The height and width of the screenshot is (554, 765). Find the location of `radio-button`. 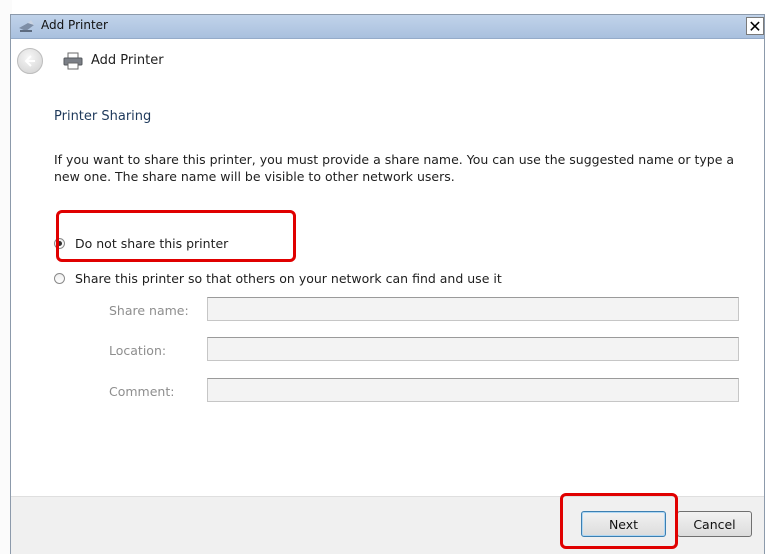

radio-button is located at coordinates (59, 278).